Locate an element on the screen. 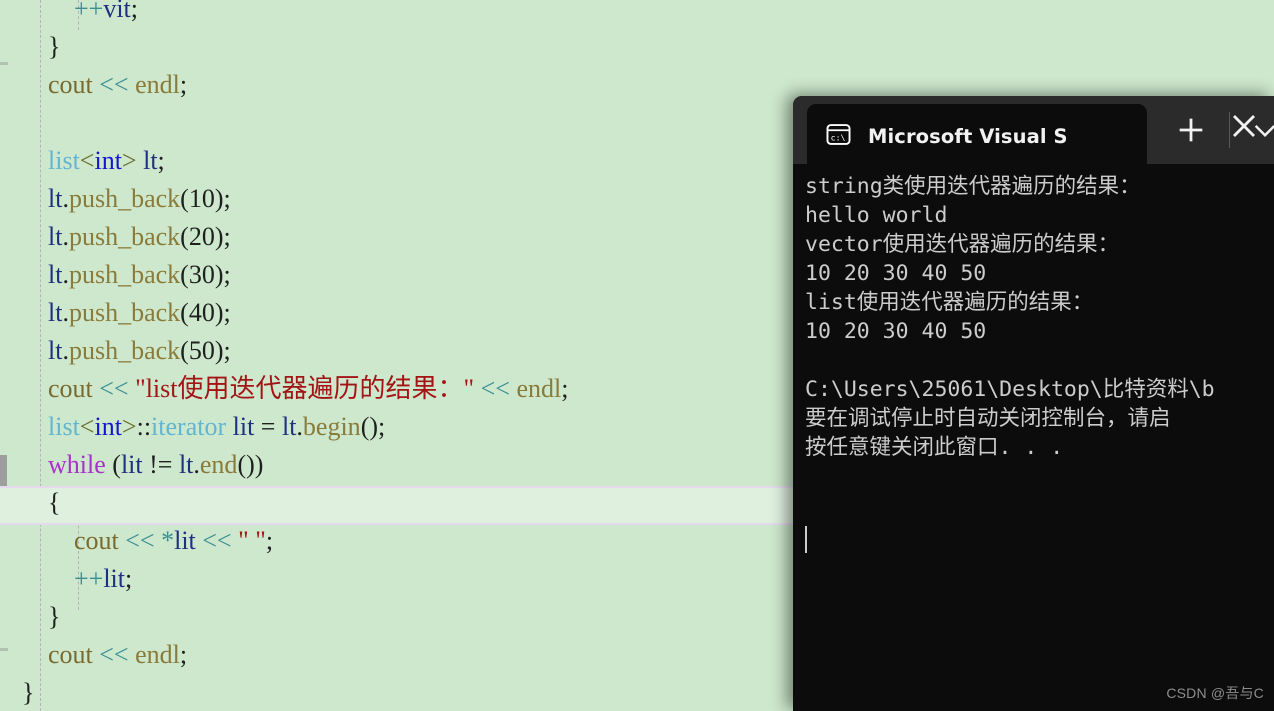  svg-text: c:\ is located at coordinates (838, 137).